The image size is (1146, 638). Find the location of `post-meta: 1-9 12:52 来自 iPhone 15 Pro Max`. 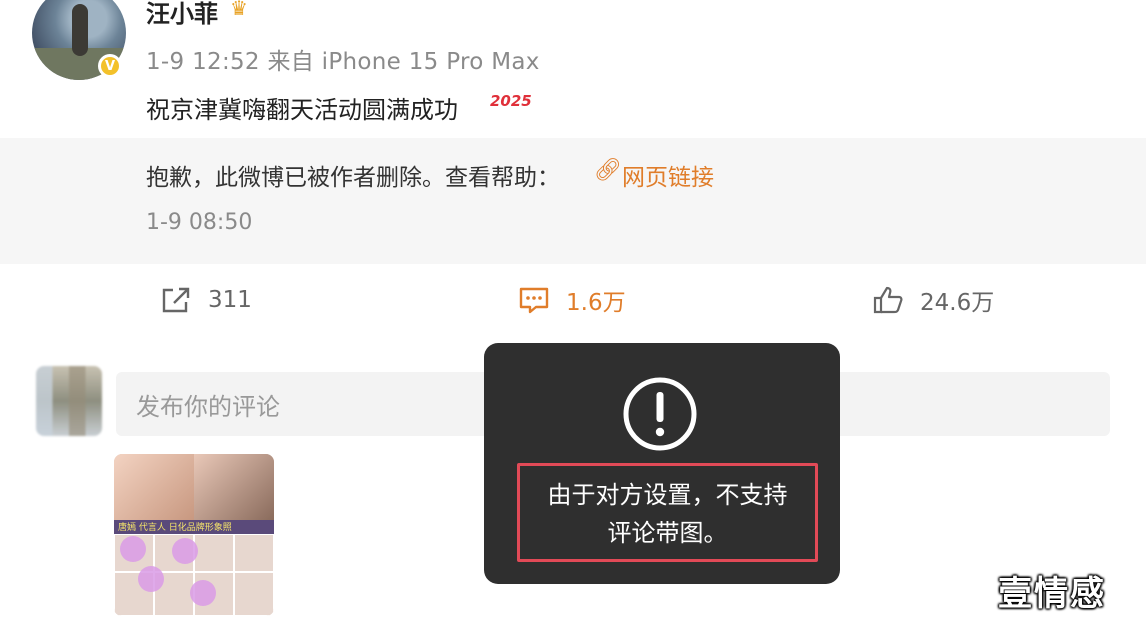

post-meta: 1-9 12:52 来自 iPhone 15 Pro Max is located at coordinates (343, 62).